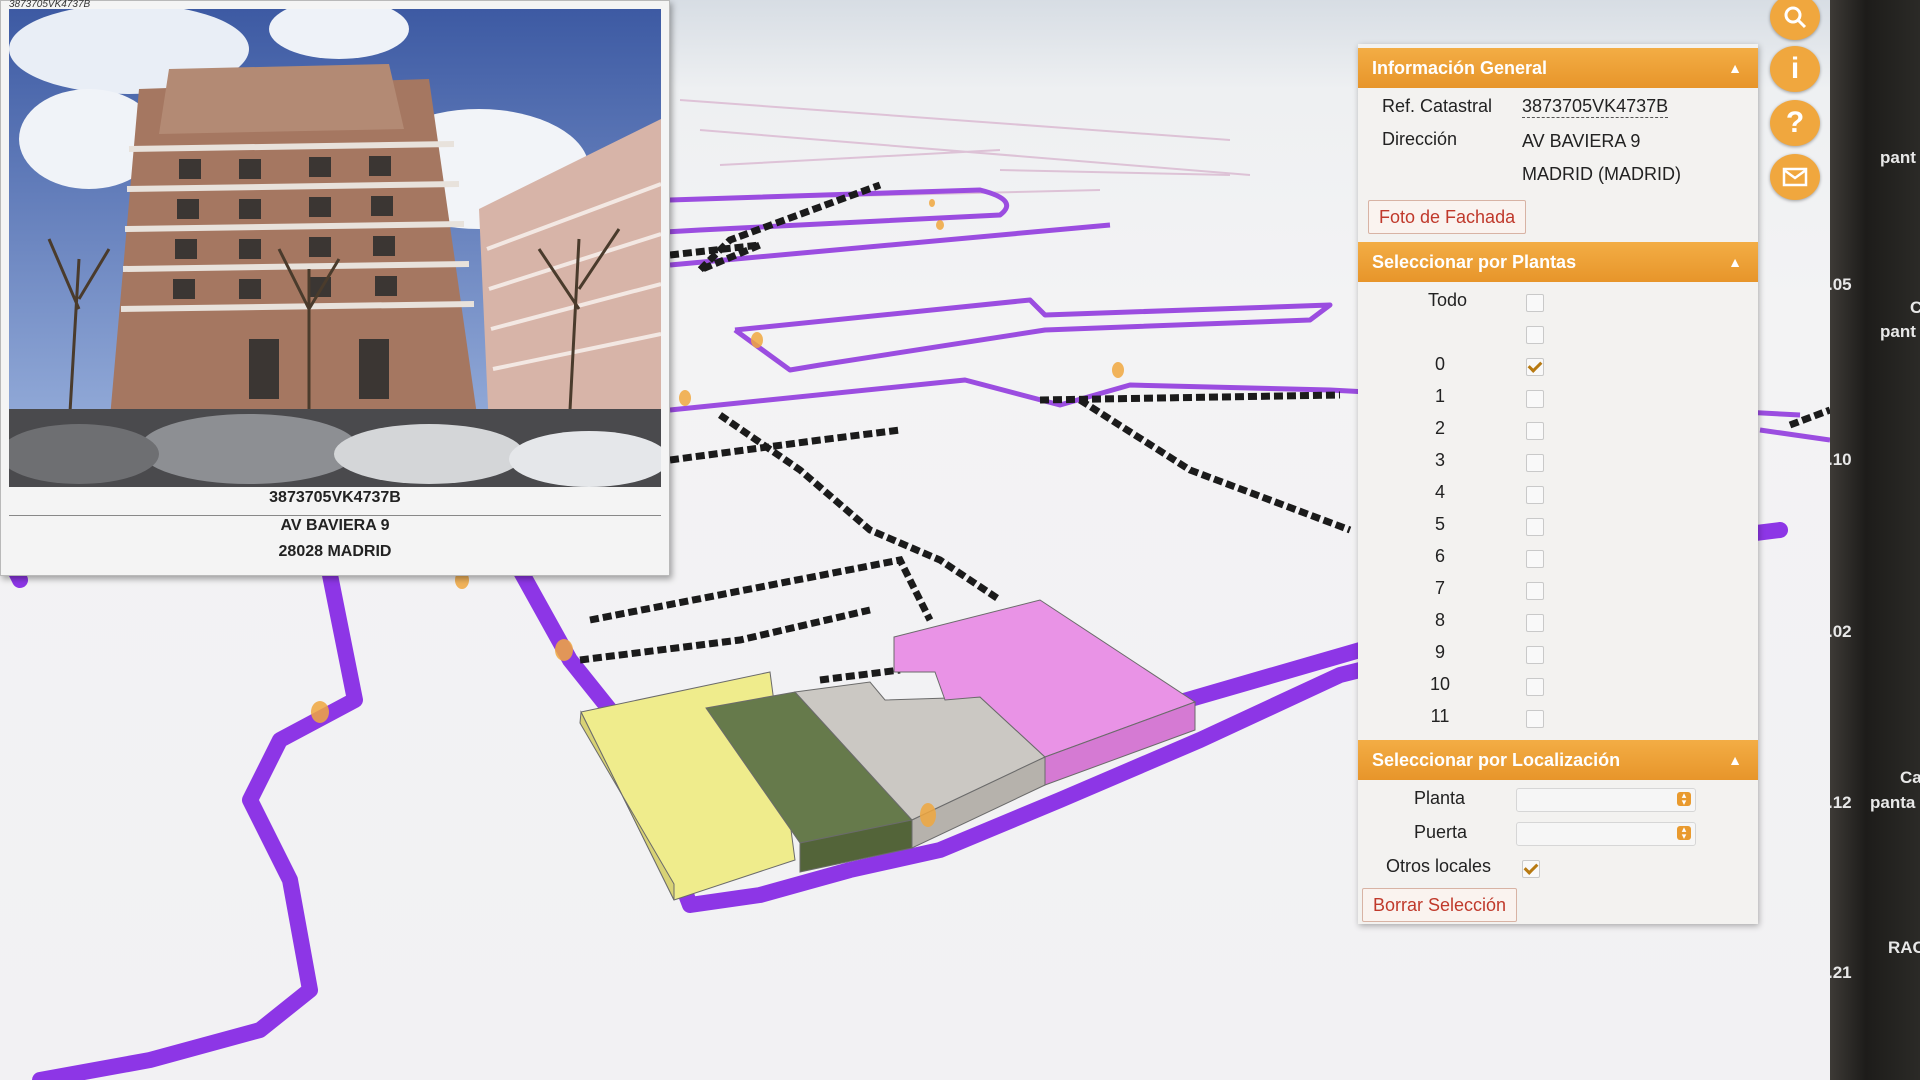 This screenshot has height=1080, width=1920. What do you see at coordinates (1439, 492) in the screenshot?
I see `floor-label-4: 4` at bounding box center [1439, 492].